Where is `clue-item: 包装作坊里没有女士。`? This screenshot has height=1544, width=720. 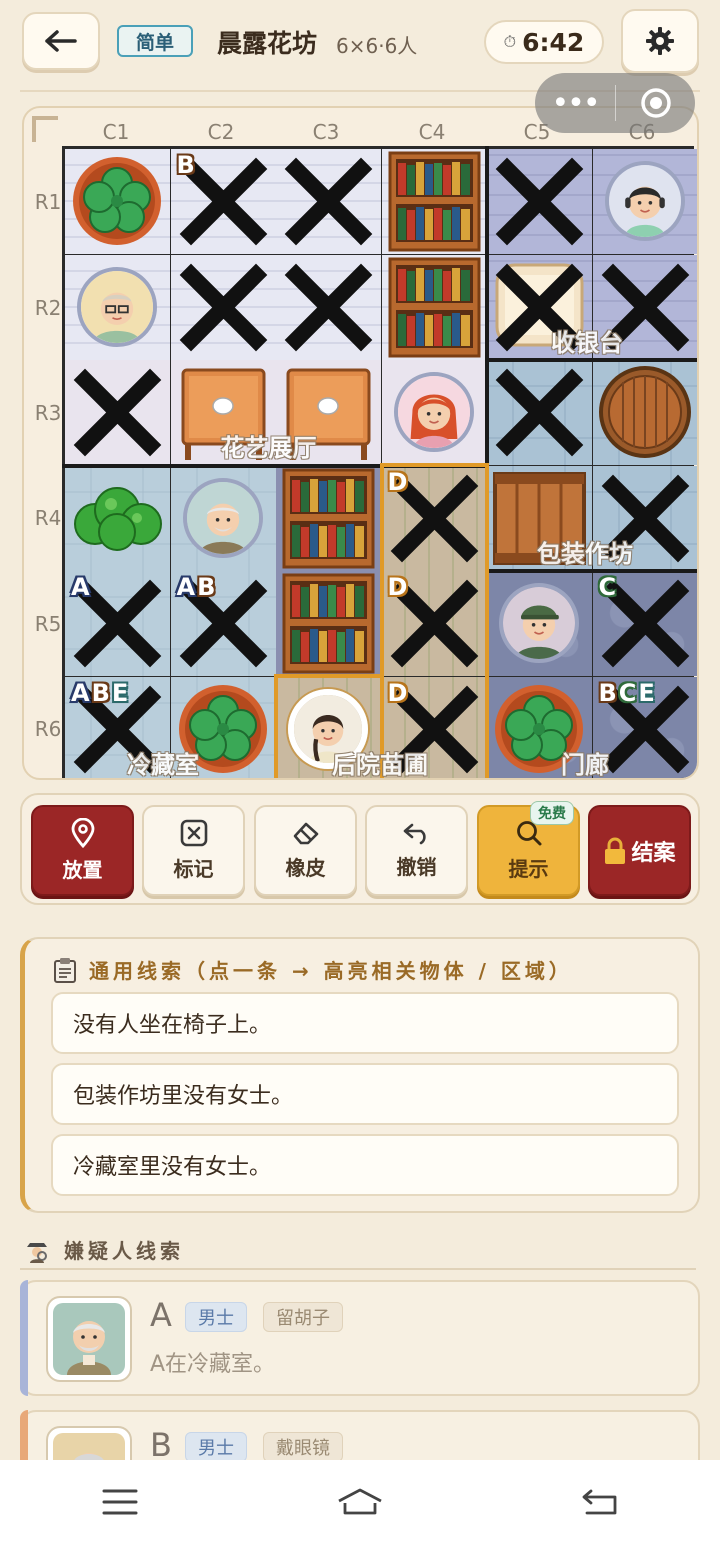 clue-item: 包装作坊里没有女士。 is located at coordinates (365, 1094).